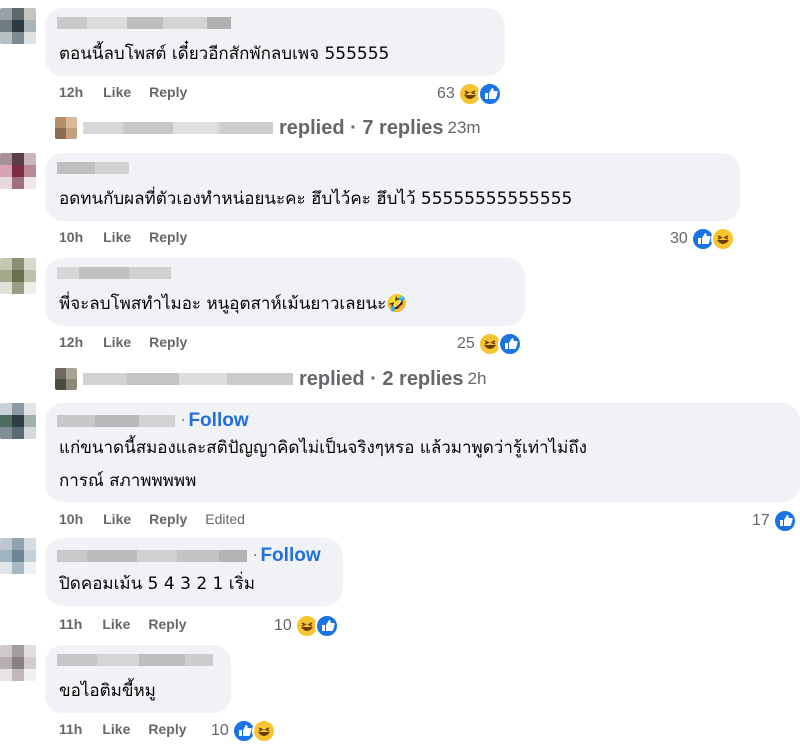 The width and height of the screenshot is (800, 750). I want to click on reaction-summary: 25, so click(489, 344).